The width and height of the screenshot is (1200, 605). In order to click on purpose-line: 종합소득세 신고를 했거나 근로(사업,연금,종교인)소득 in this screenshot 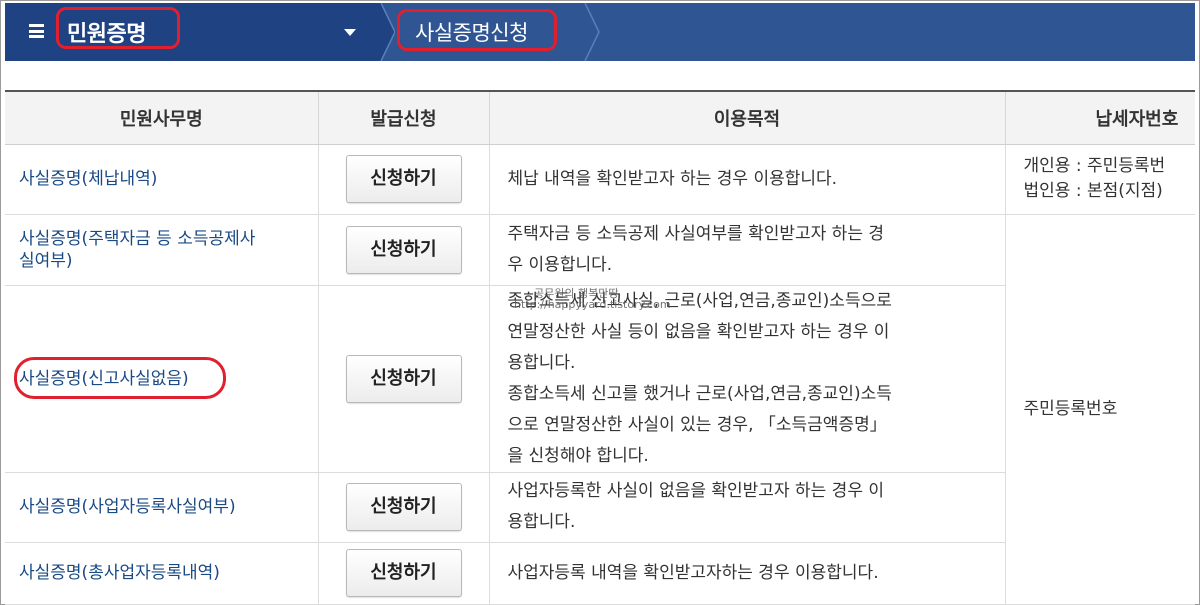, I will do `click(699, 393)`.